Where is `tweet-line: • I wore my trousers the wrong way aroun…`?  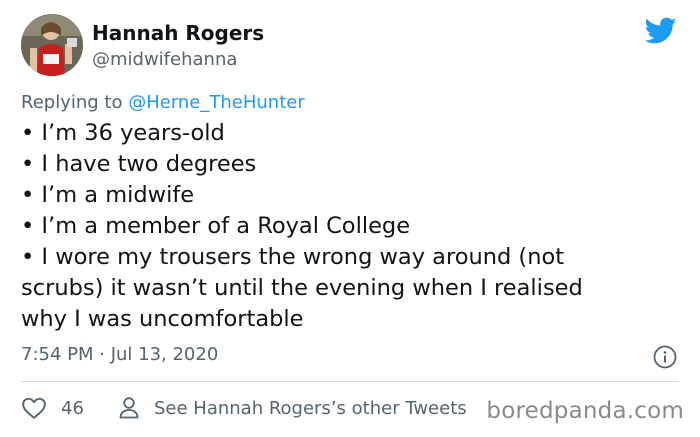 tweet-line: • I wore my trousers the wrong way aroun… is located at coordinates (293, 257).